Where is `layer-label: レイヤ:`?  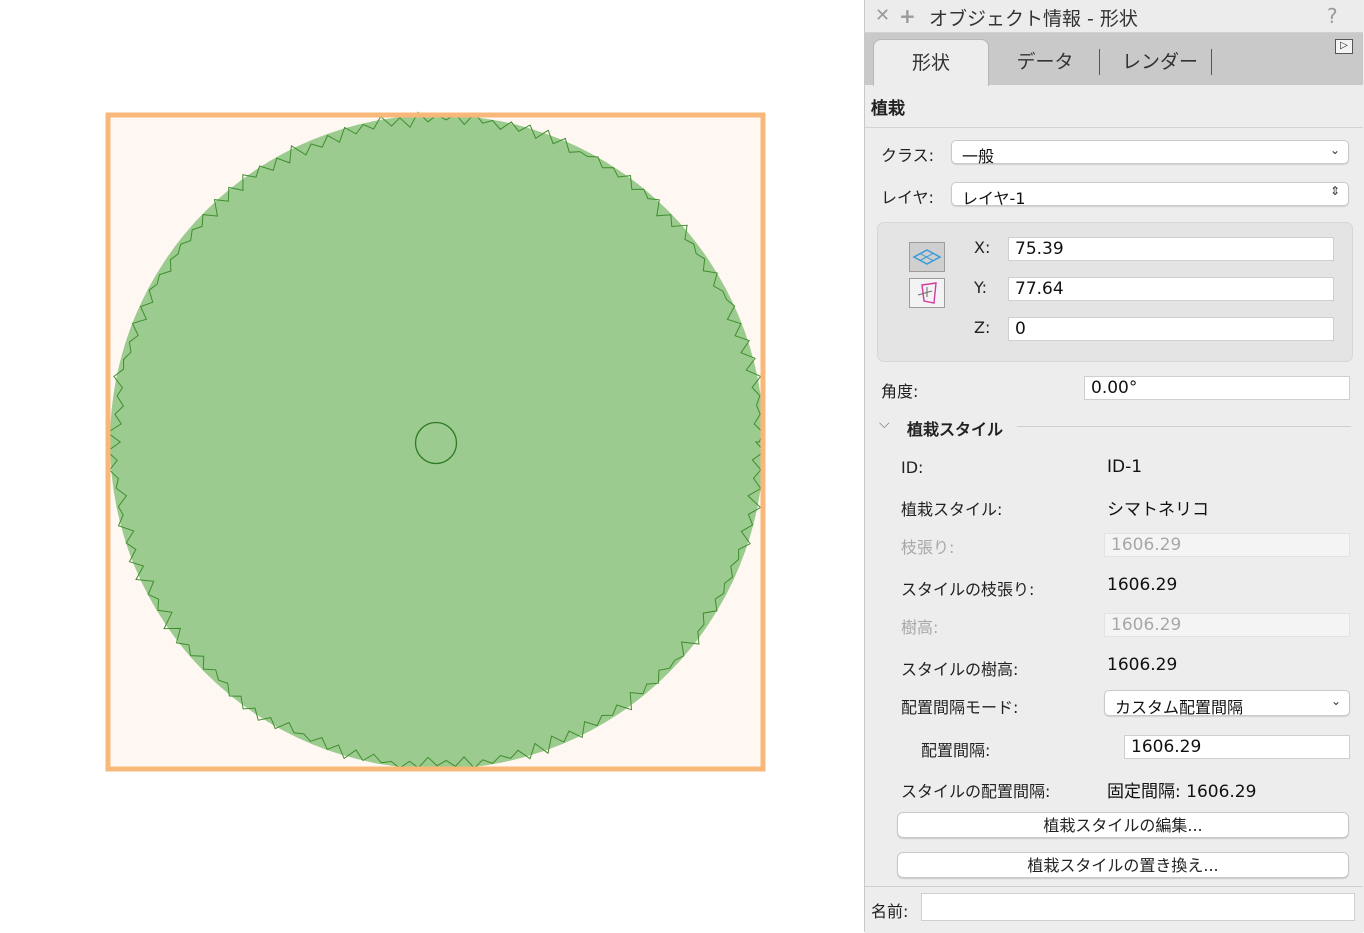
layer-label: レイヤ: is located at coordinates (907, 197).